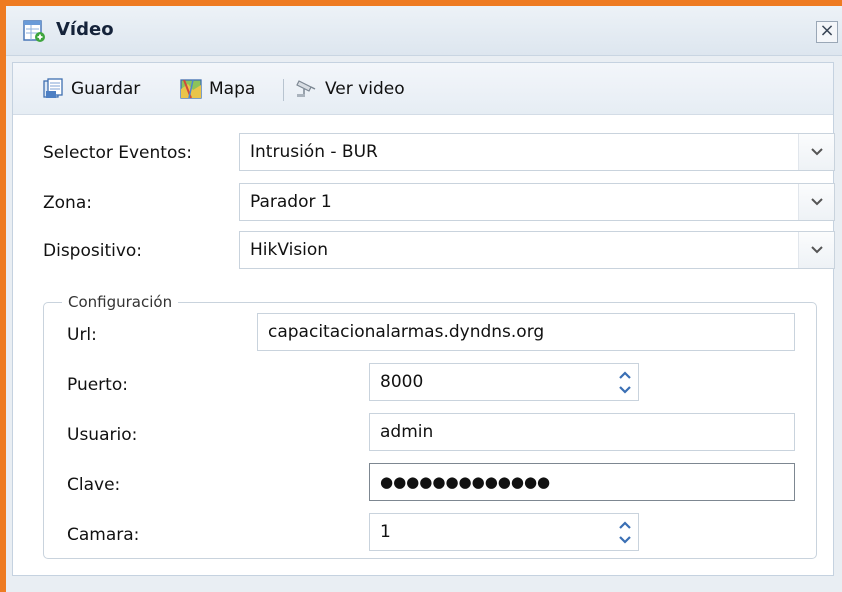  Describe the element at coordinates (407, 432) in the screenshot. I see `user-value: admin` at that location.